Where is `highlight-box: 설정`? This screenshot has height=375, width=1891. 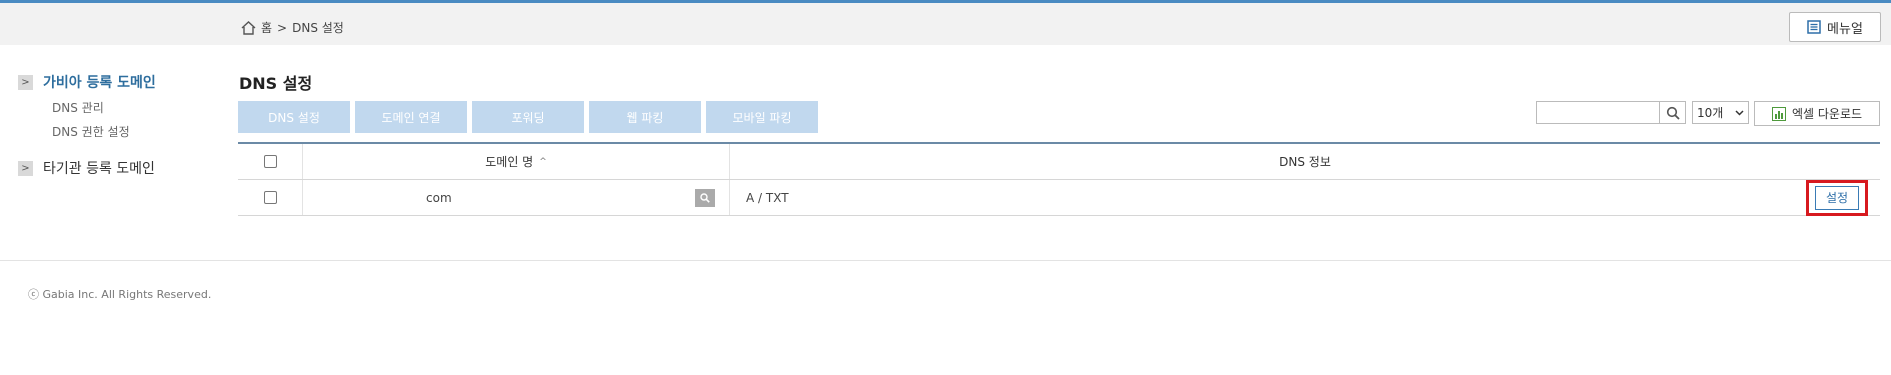 highlight-box: 설정 is located at coordinates (1837, 197).